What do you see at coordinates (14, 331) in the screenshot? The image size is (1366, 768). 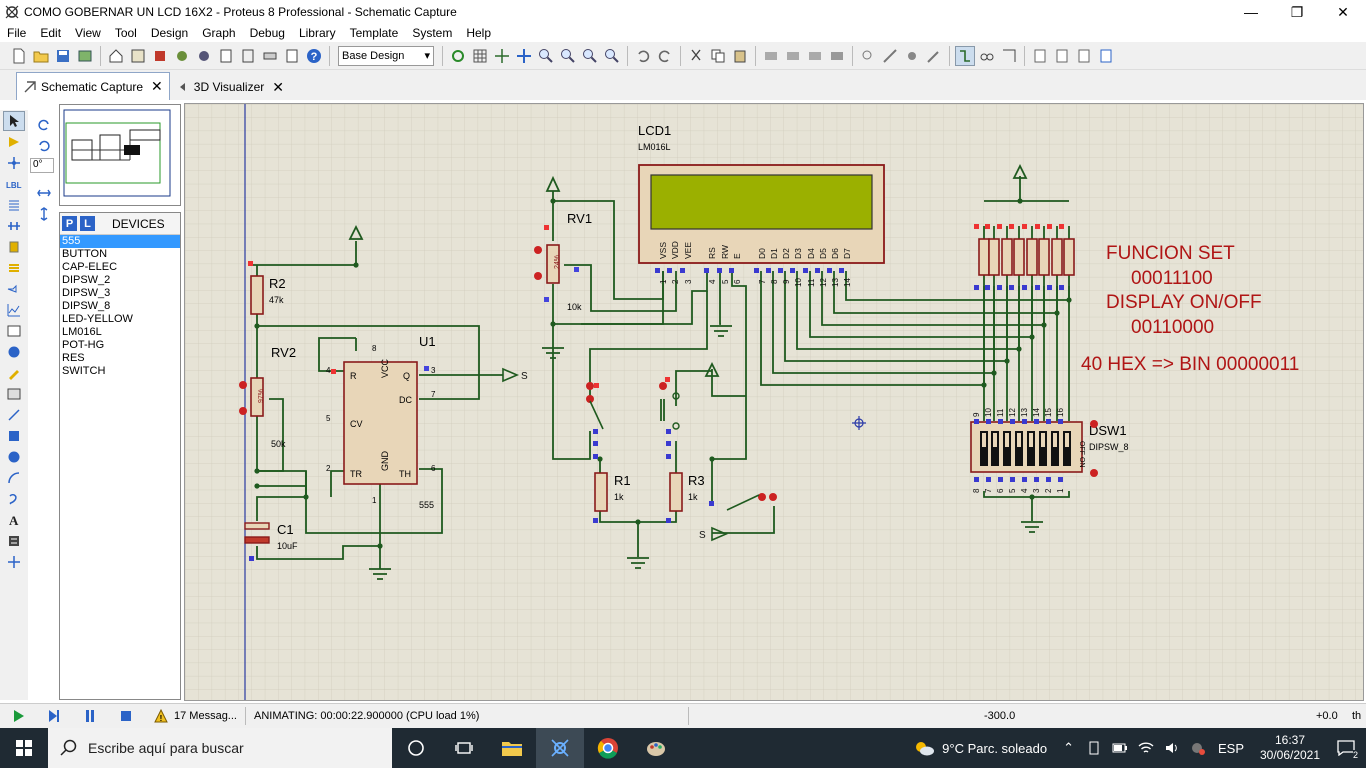 I see `tape-recorder-icon` at bounding box center [14, 331].